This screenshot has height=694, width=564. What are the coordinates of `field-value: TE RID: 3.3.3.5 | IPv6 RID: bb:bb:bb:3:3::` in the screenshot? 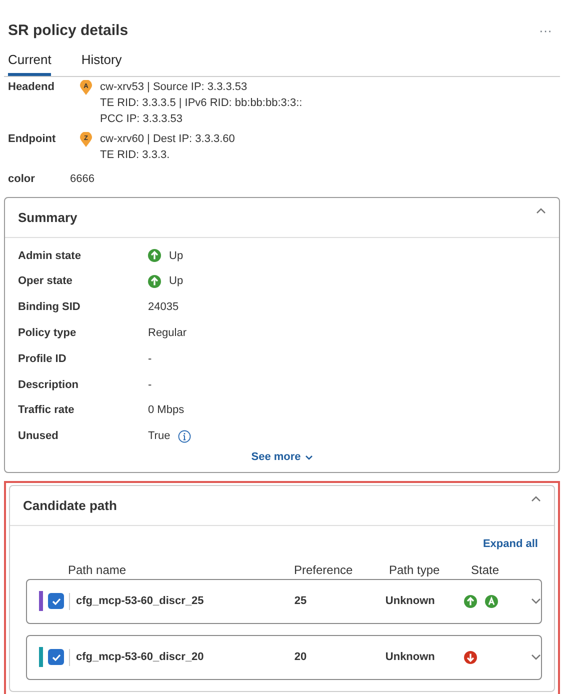 It's located at (201, 103).